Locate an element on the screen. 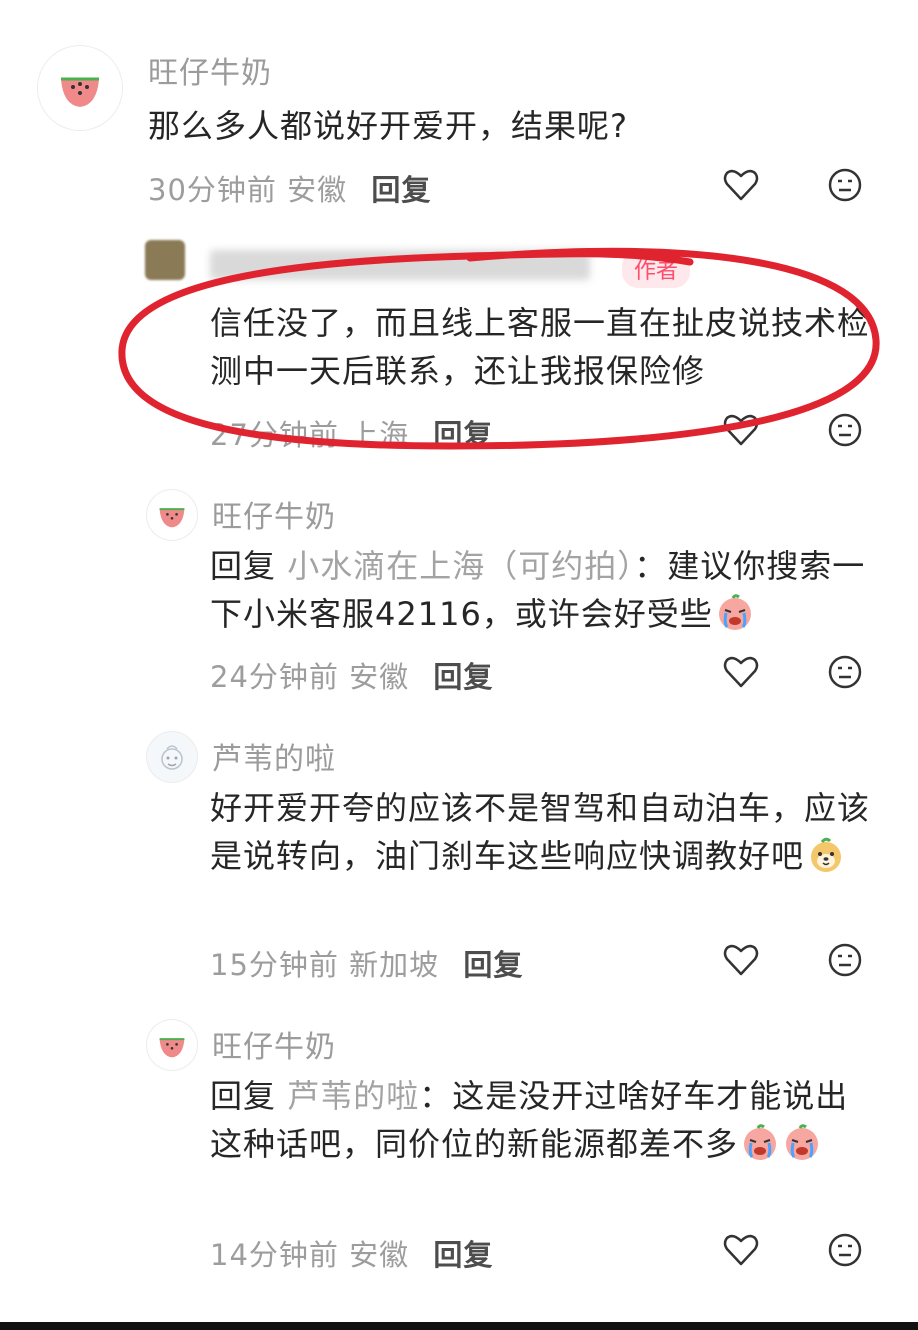 The height and width of the screenshot is (1330, 918). reply-target-user: 芦苇的啦 is located at coordinates (353, 1096).